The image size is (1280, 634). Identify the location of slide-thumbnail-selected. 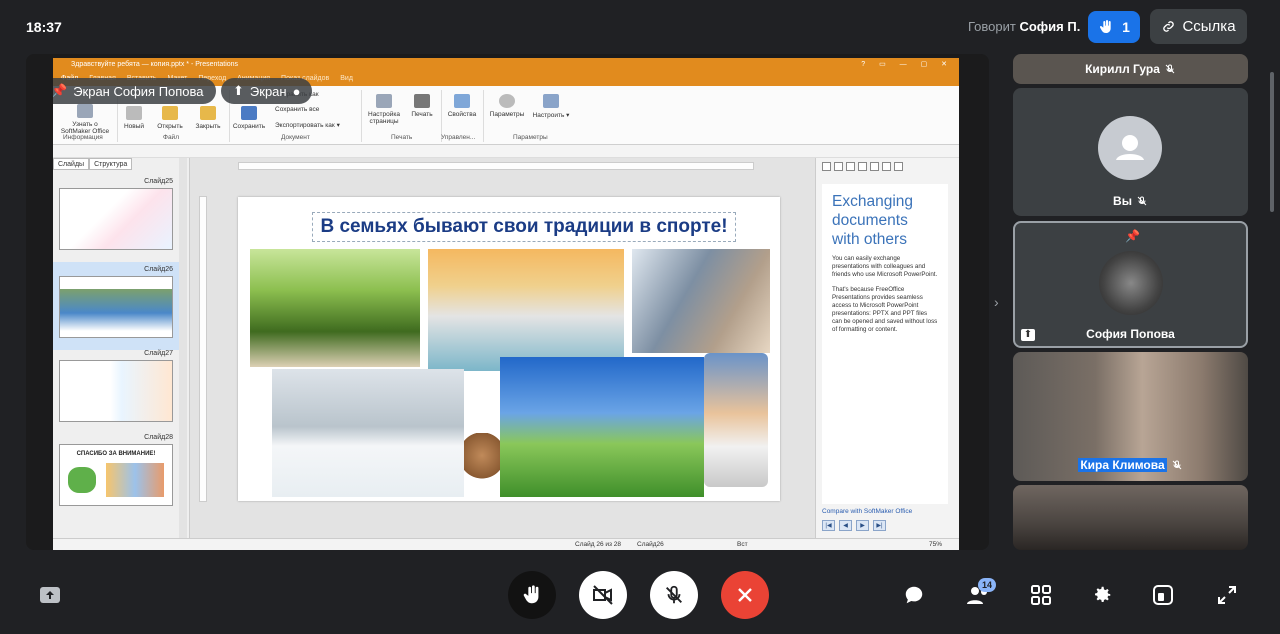
(116, 307).